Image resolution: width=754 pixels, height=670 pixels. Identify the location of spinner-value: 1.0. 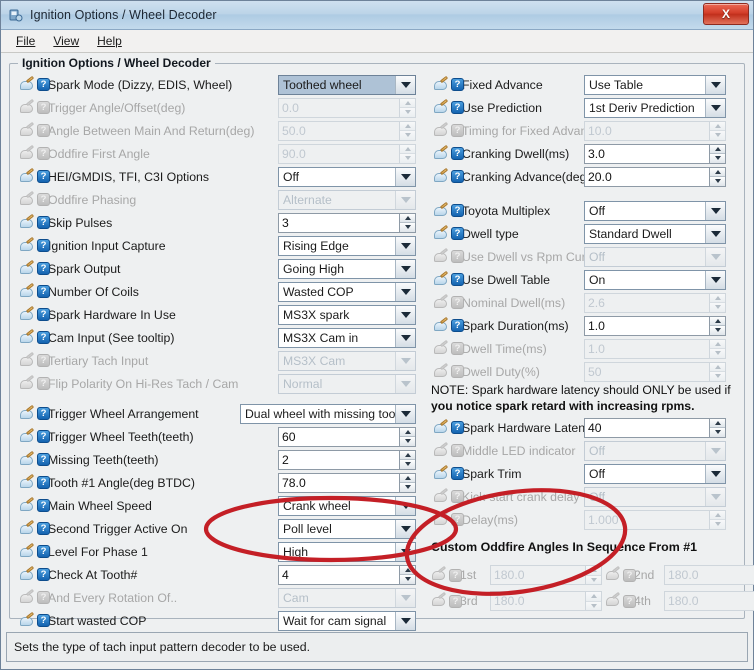
(646, 325).